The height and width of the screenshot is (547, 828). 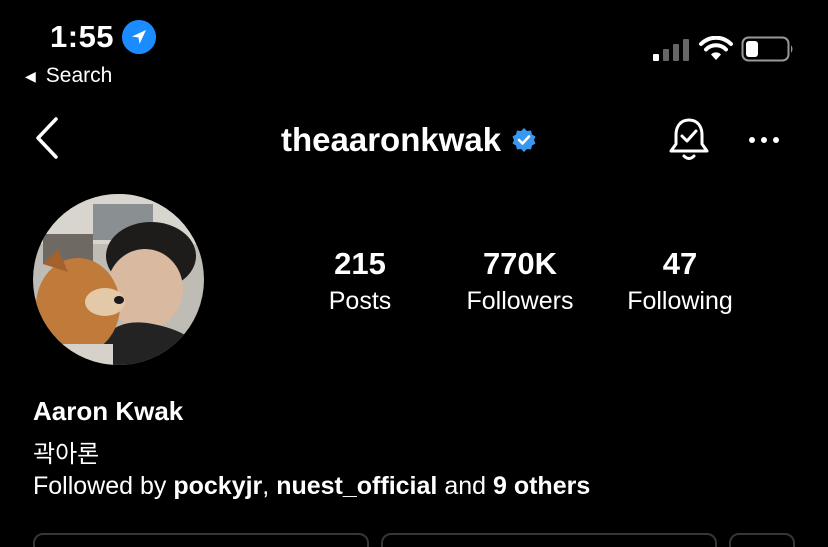 I want to click on cellular-signal-icon, so click(x=671, y=50).